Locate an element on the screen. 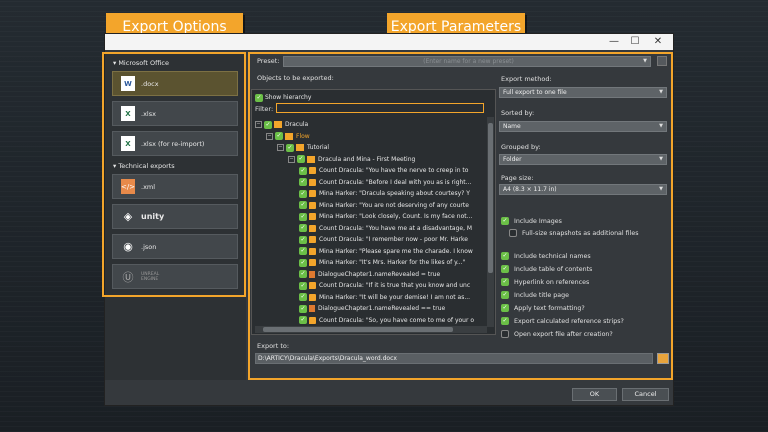 The width and height of the screenshot is (768, 432). export-options-highlight is located at coordinates (174, 174).